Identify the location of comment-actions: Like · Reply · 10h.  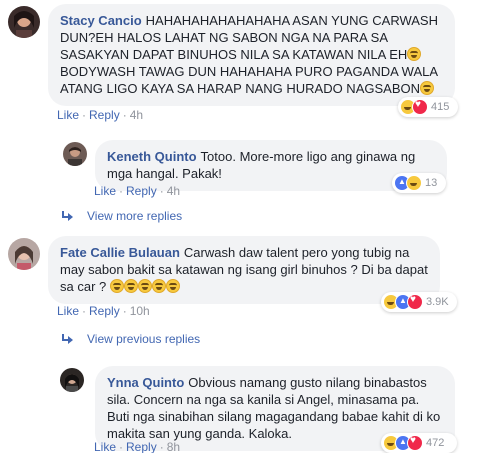
(103, 311).